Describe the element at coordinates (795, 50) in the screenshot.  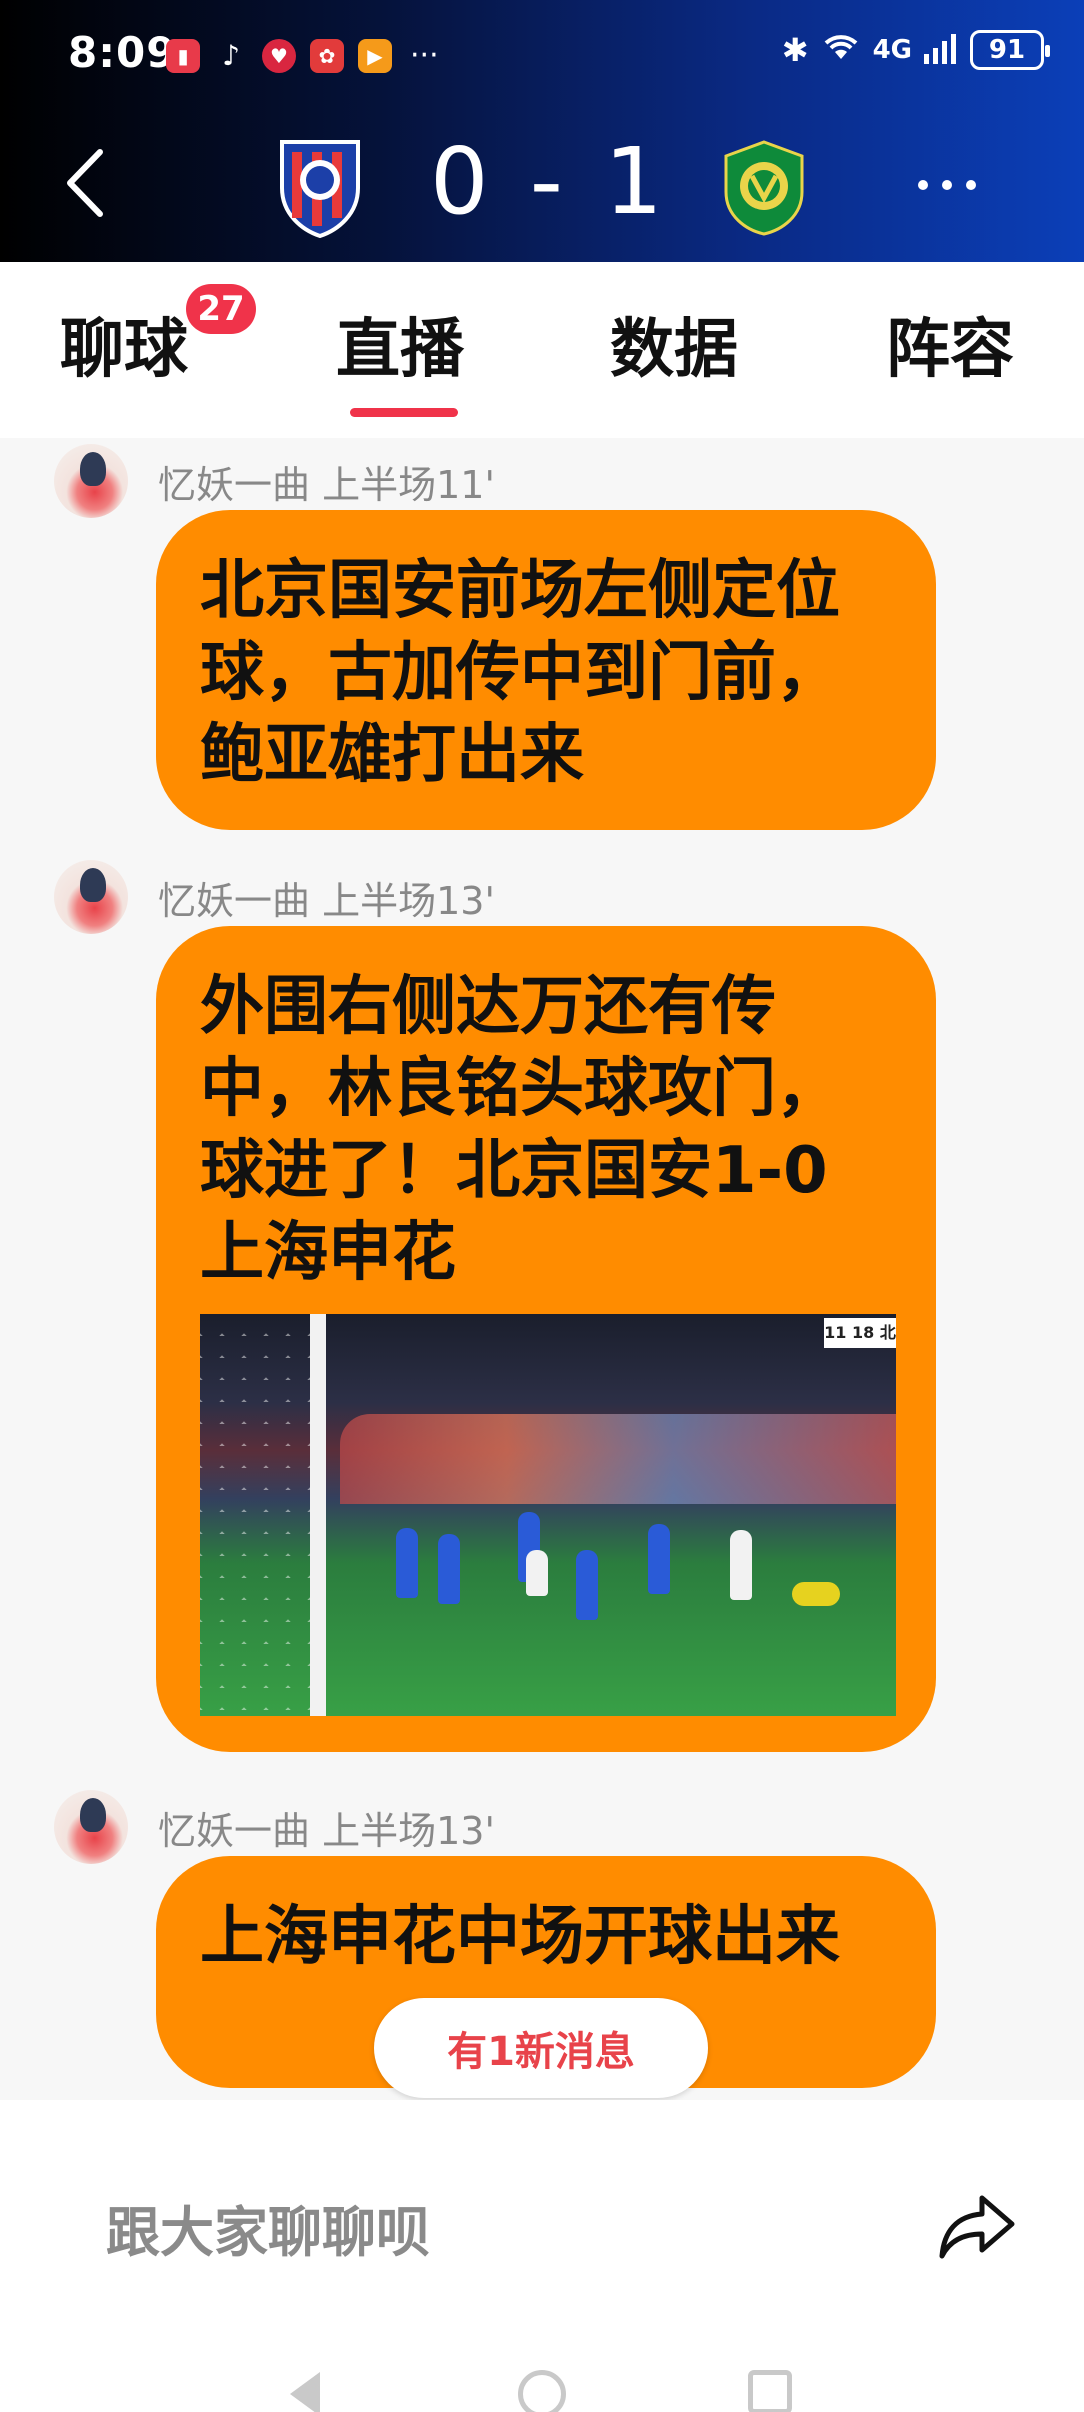
I see `bluetooth-icon: ✱` at that location.